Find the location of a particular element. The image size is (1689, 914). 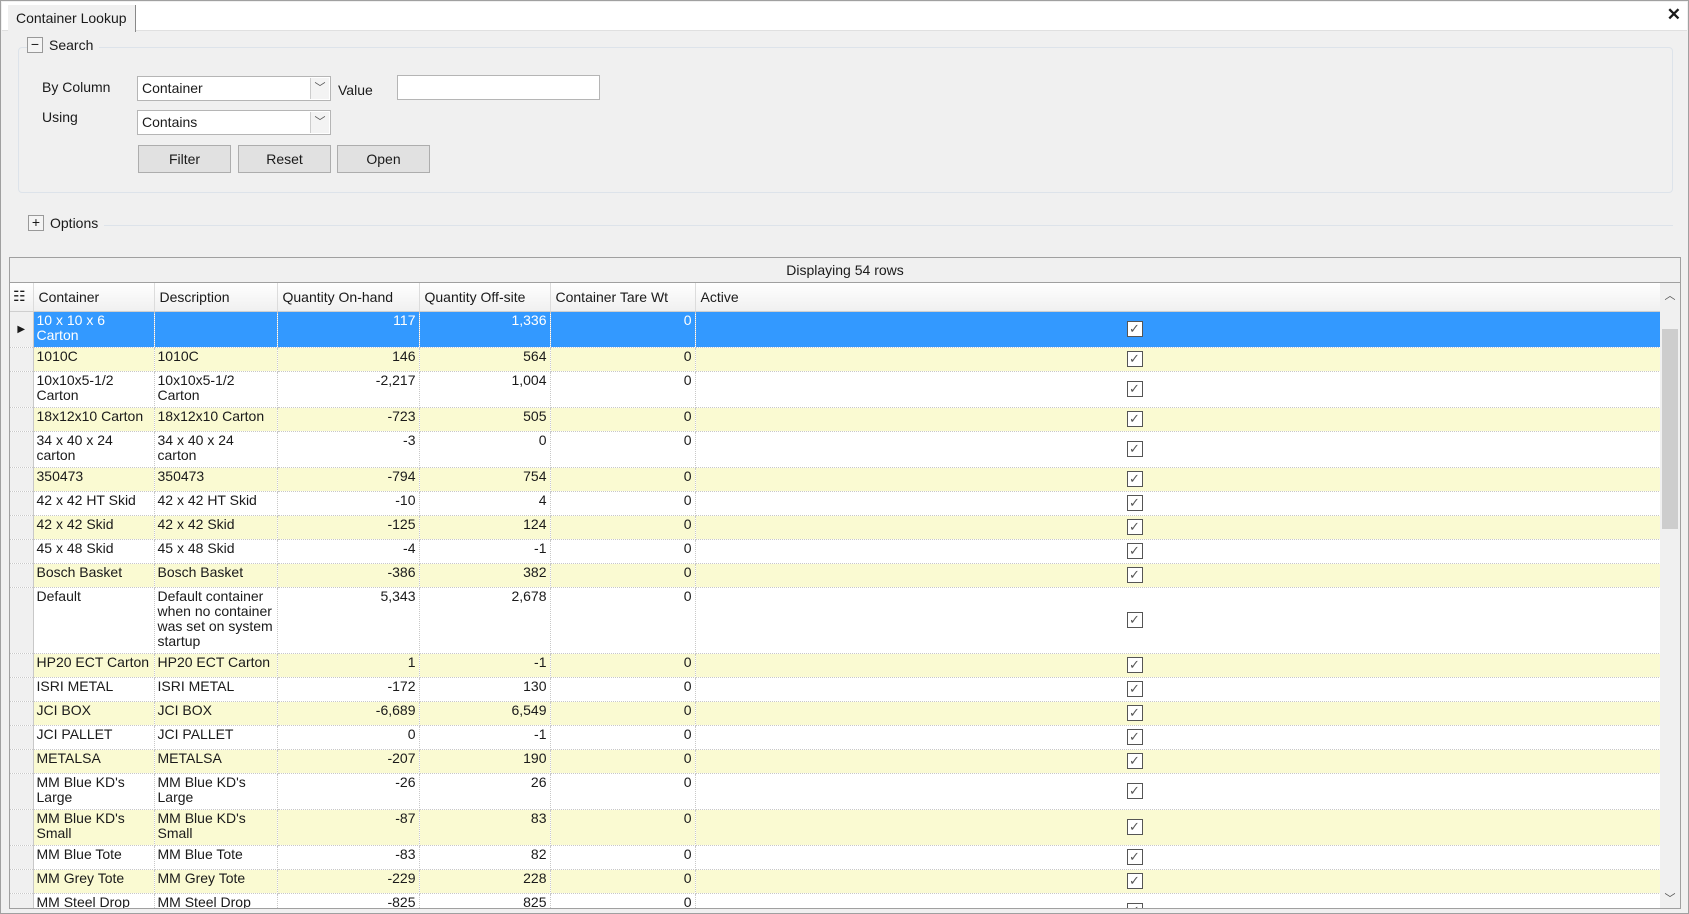

cell-qty-offsite: 130 is located at coordinates (485, 689).